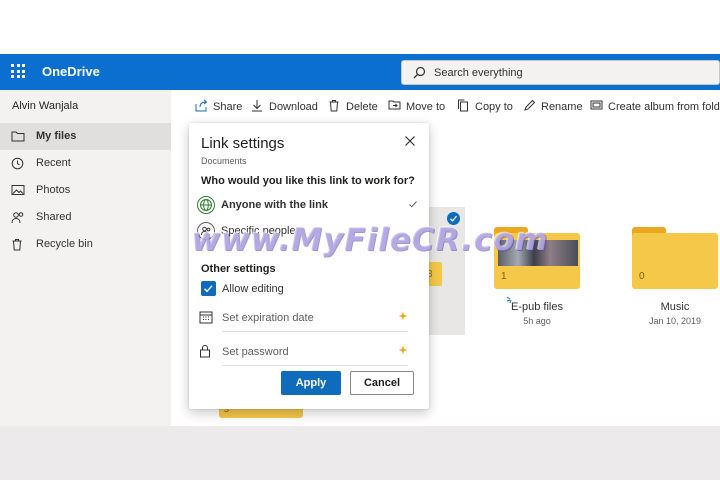 The height and width of the screenshot is (480, 720). I want to click on option-label: Anyone with the link, so click(274, 205).